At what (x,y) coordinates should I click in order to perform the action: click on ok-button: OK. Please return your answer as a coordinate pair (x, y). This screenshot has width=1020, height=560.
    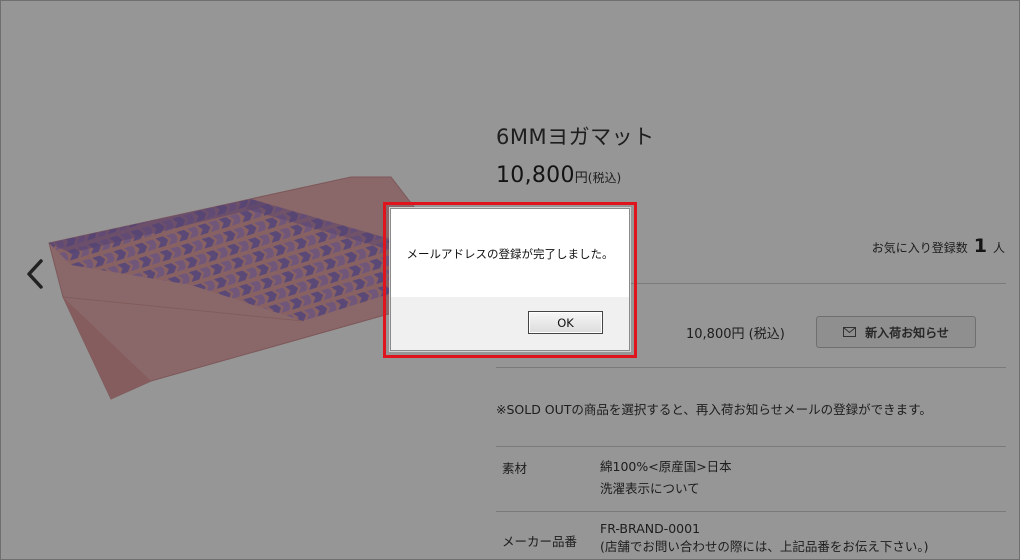
    Looking at the image, I should click on (565, 322).